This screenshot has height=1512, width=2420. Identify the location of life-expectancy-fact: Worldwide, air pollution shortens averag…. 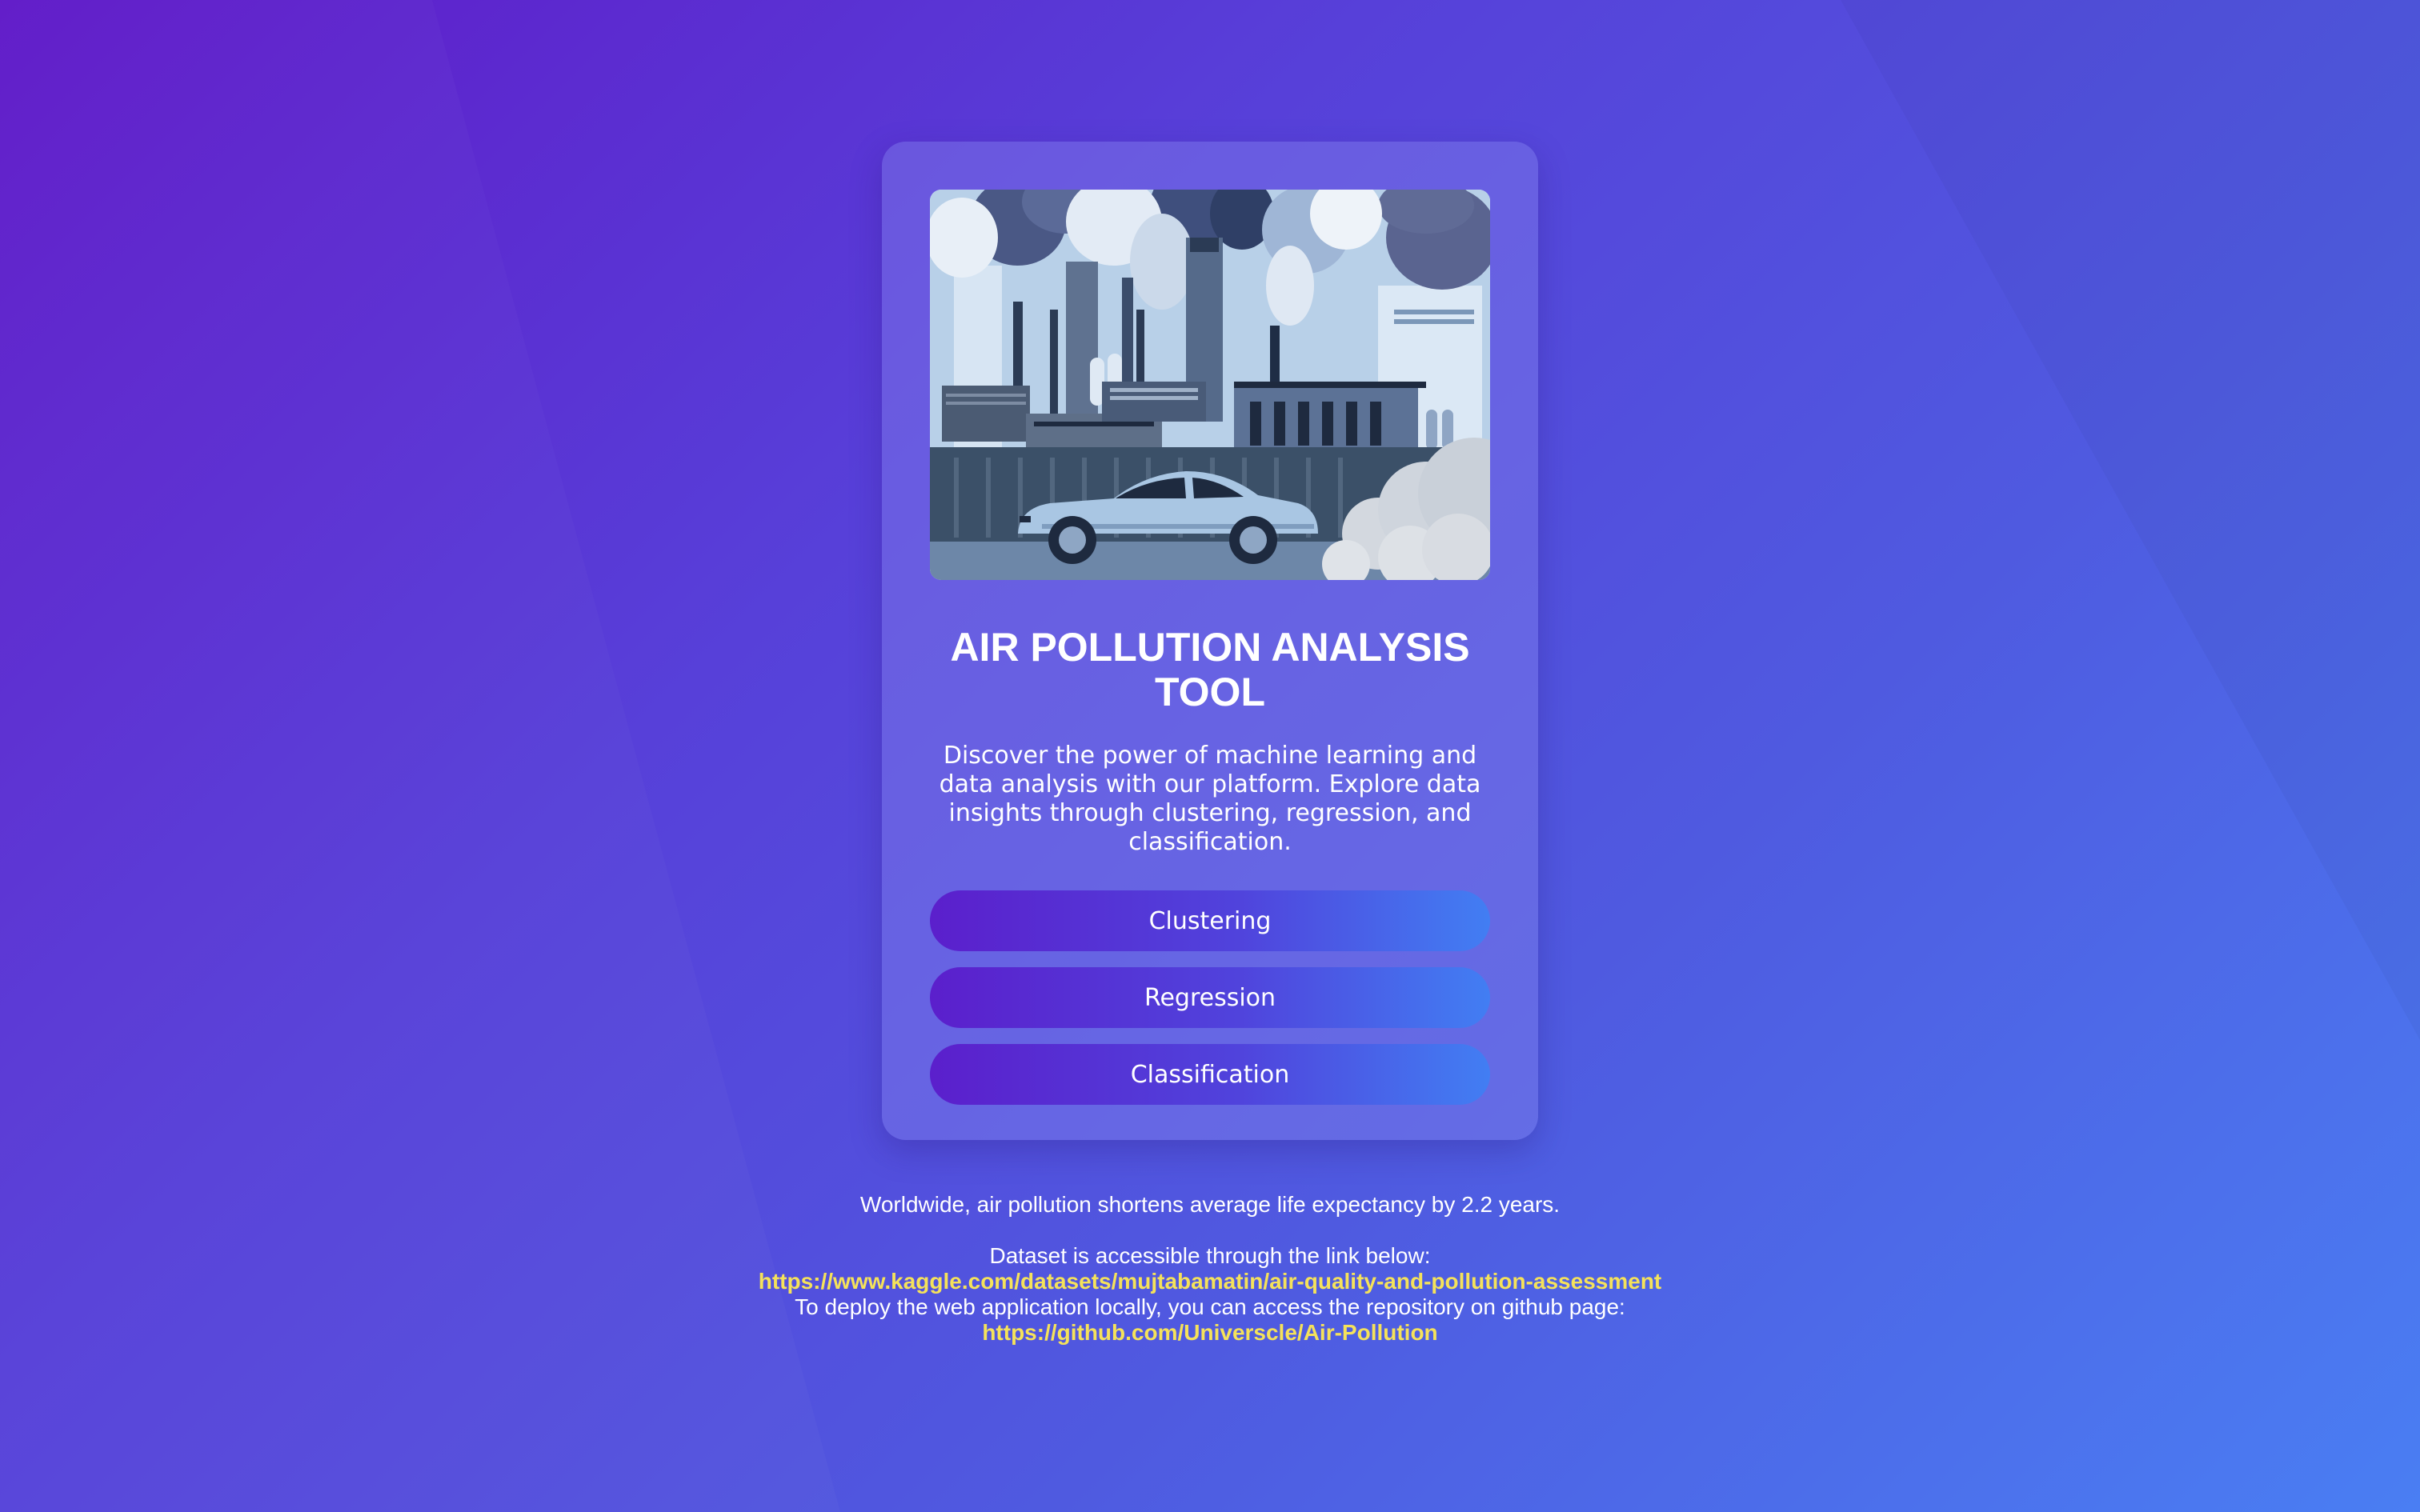
(1210, 1204).